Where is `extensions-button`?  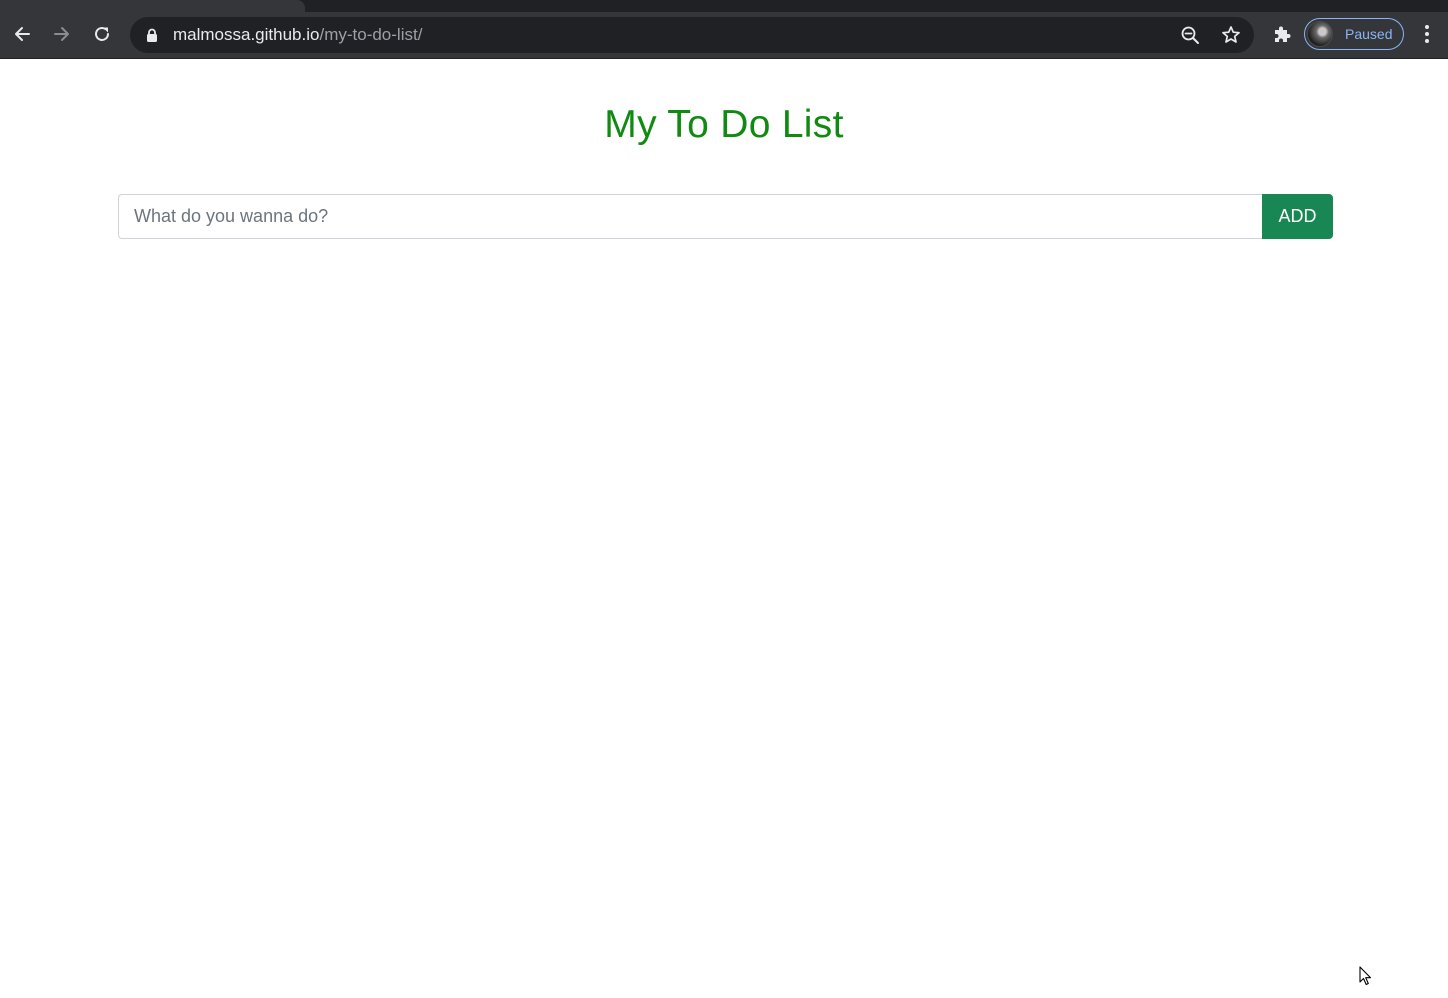
extensions-button is located at coordinates (1282, 34).